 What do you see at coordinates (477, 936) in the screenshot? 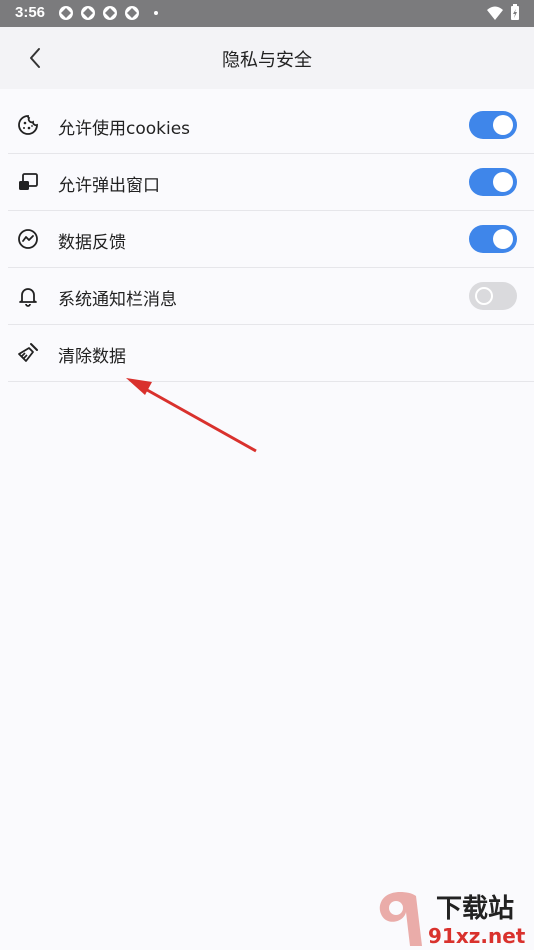
I see `watermark-en: 91xz.net` at bounding box center [477, 936].